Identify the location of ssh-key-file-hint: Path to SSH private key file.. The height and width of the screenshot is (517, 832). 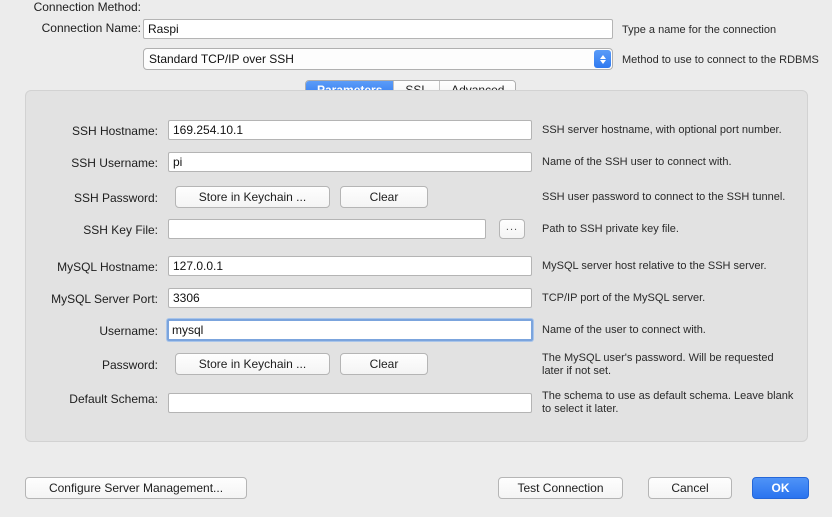
(610, 229).